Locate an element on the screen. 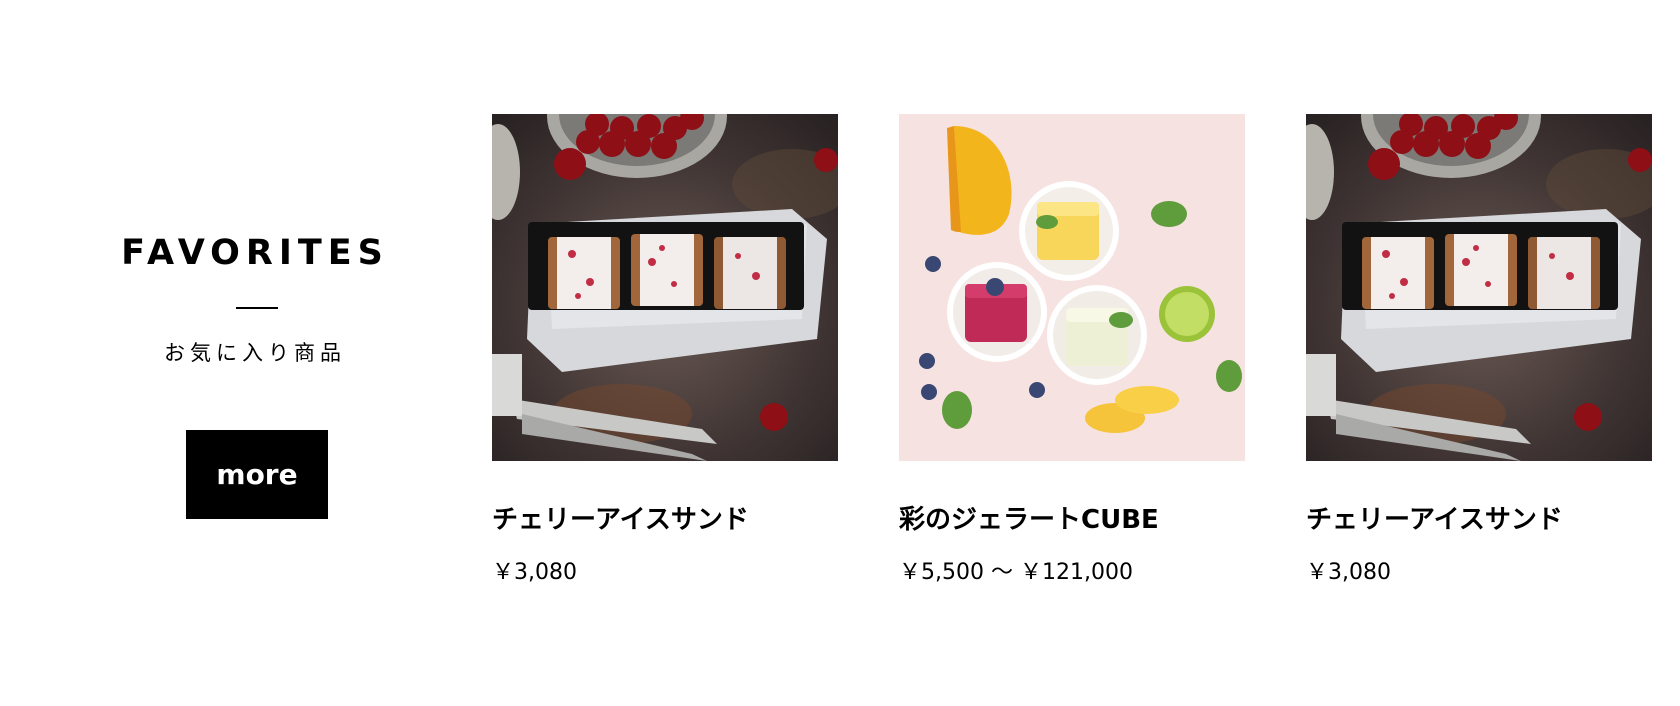 This screenshot has height=706, width=1680. section-subtitle: お気に入り商品 is located at coordinates (255, 353).